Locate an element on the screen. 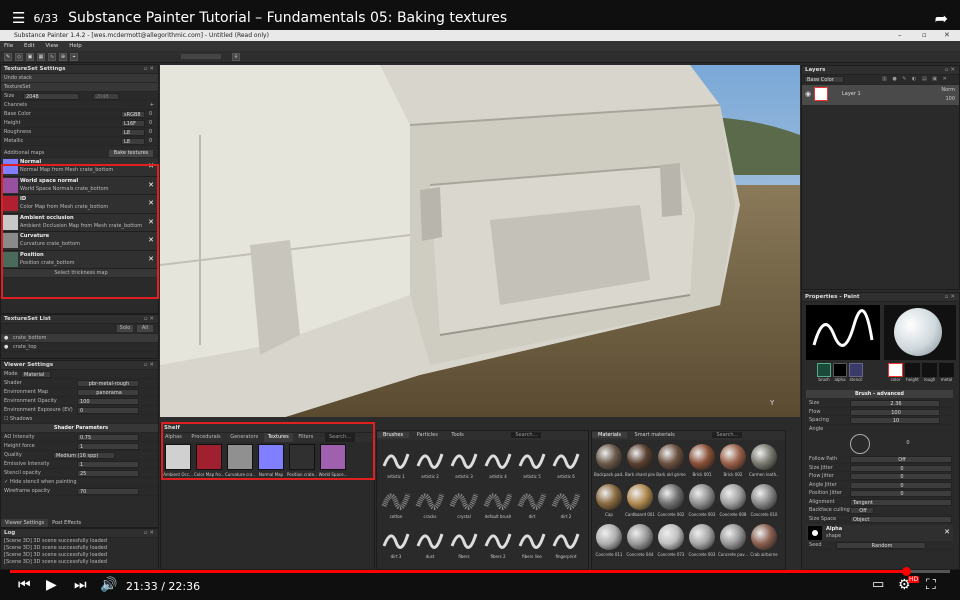  captions-icon: ▭ is located at coordinates (878, 584).